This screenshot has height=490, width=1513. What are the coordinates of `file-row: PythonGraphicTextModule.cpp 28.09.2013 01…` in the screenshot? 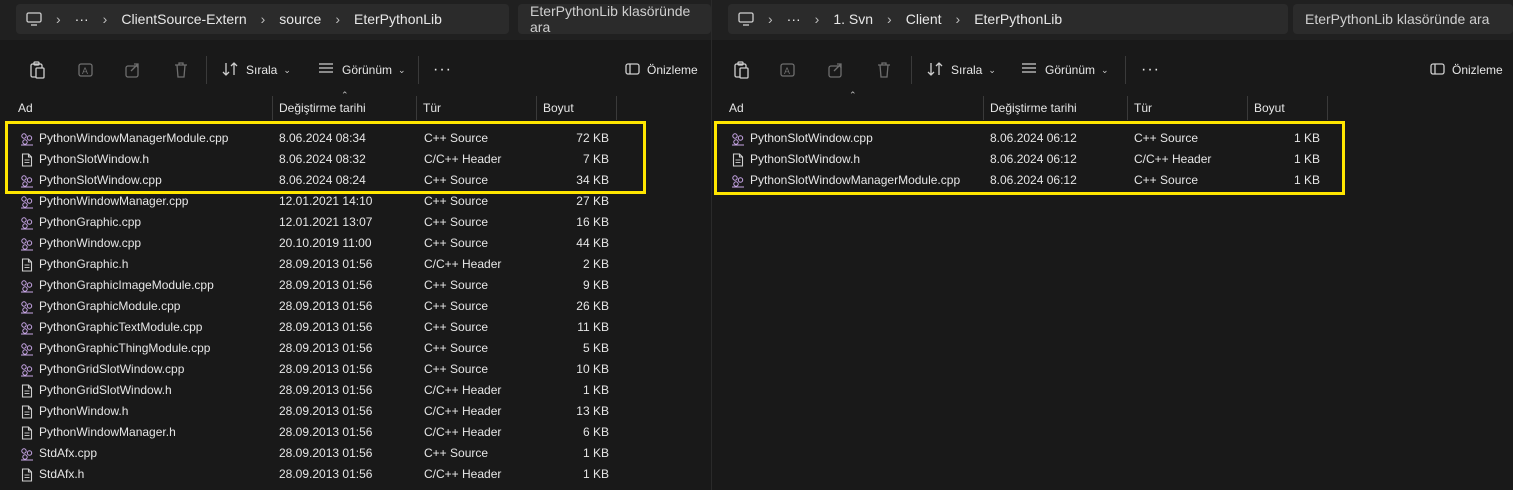 It's located at (355, 327).